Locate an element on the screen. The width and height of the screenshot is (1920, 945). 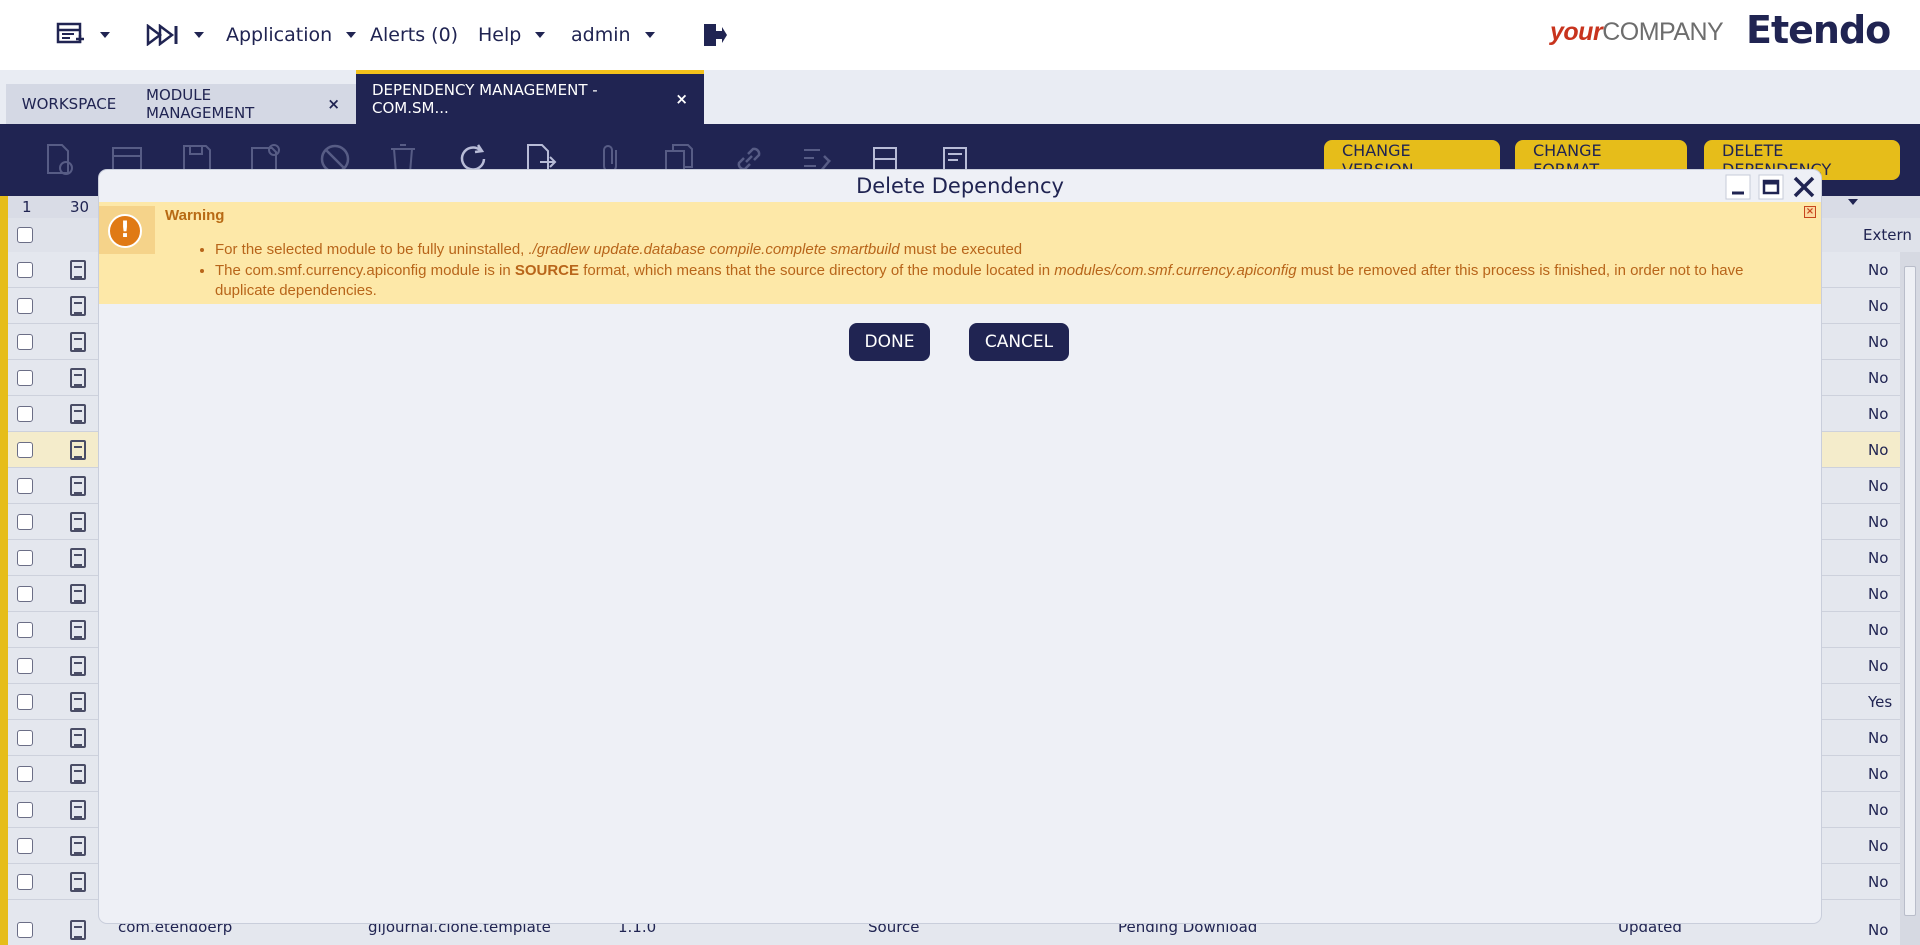
select-all-checkbox is located at coordinates (25, 235).